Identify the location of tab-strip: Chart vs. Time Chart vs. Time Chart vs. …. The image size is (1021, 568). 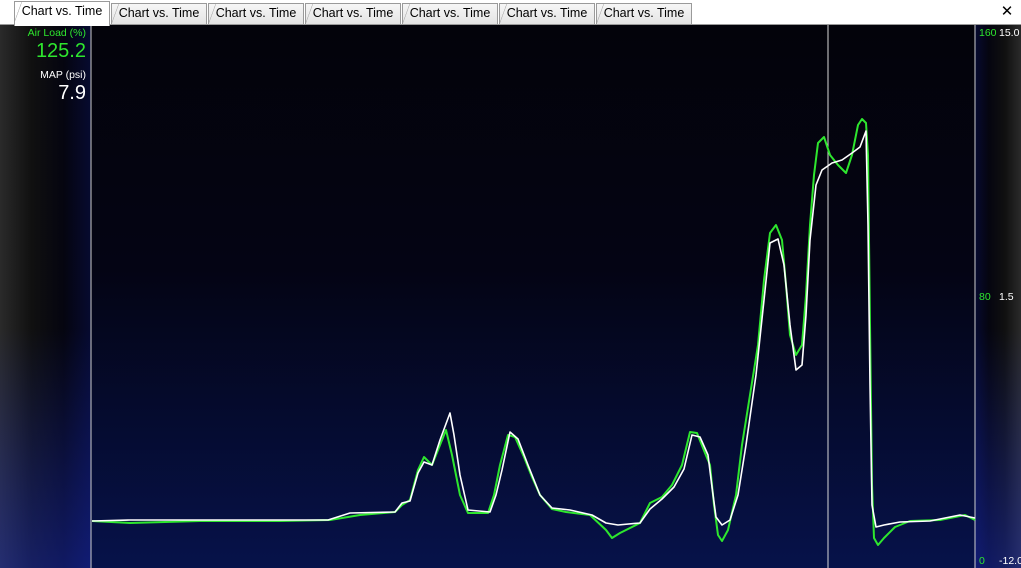
(510, 13).